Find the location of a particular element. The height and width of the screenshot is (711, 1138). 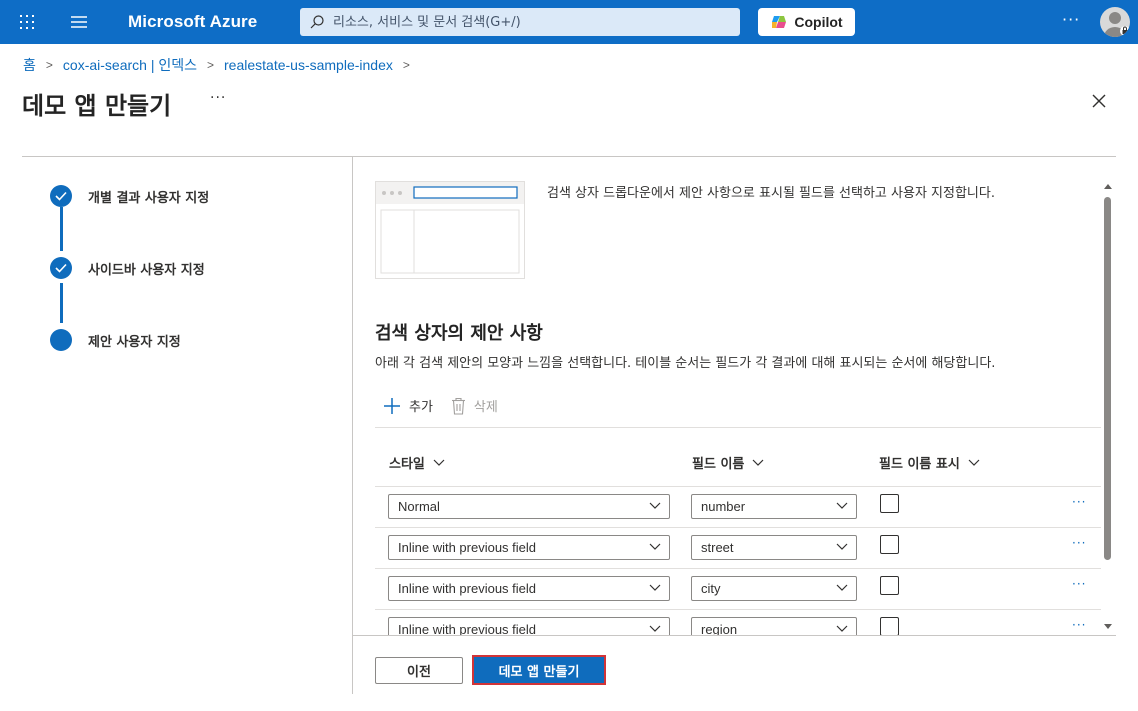

title-more-icon: ··· is located at coordinates (218, 98).